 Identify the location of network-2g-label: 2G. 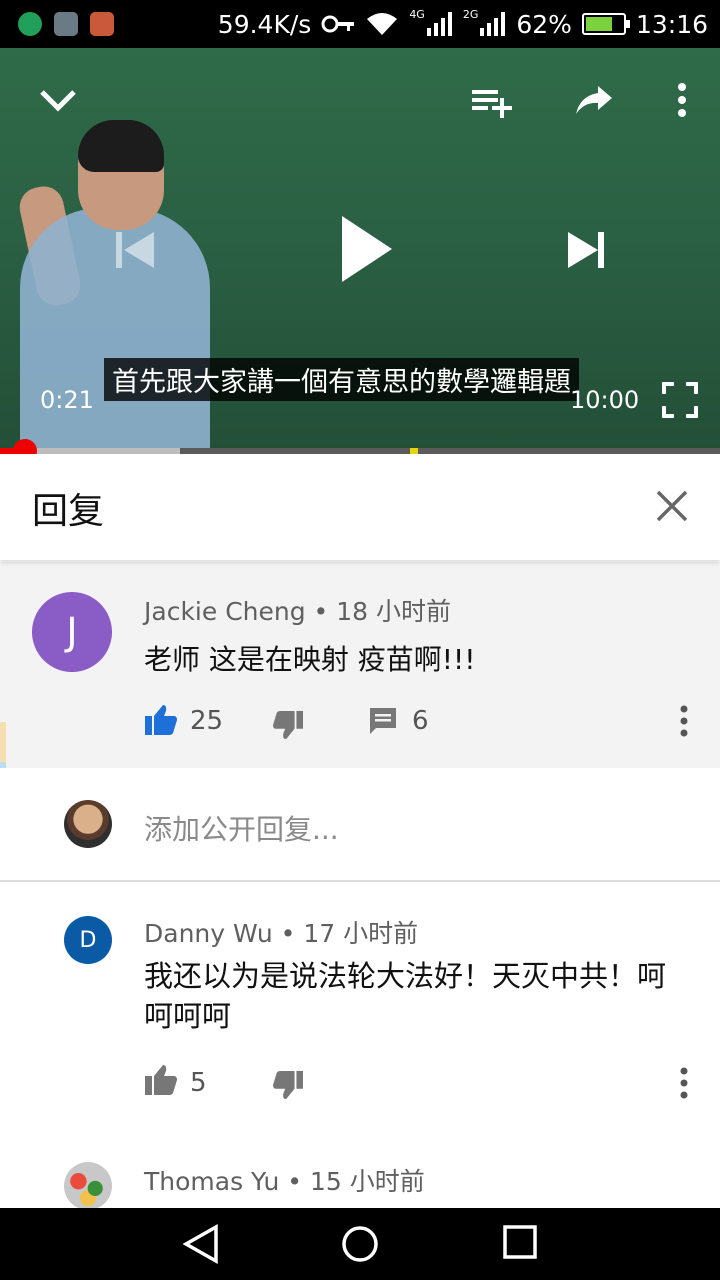
(470, 14).